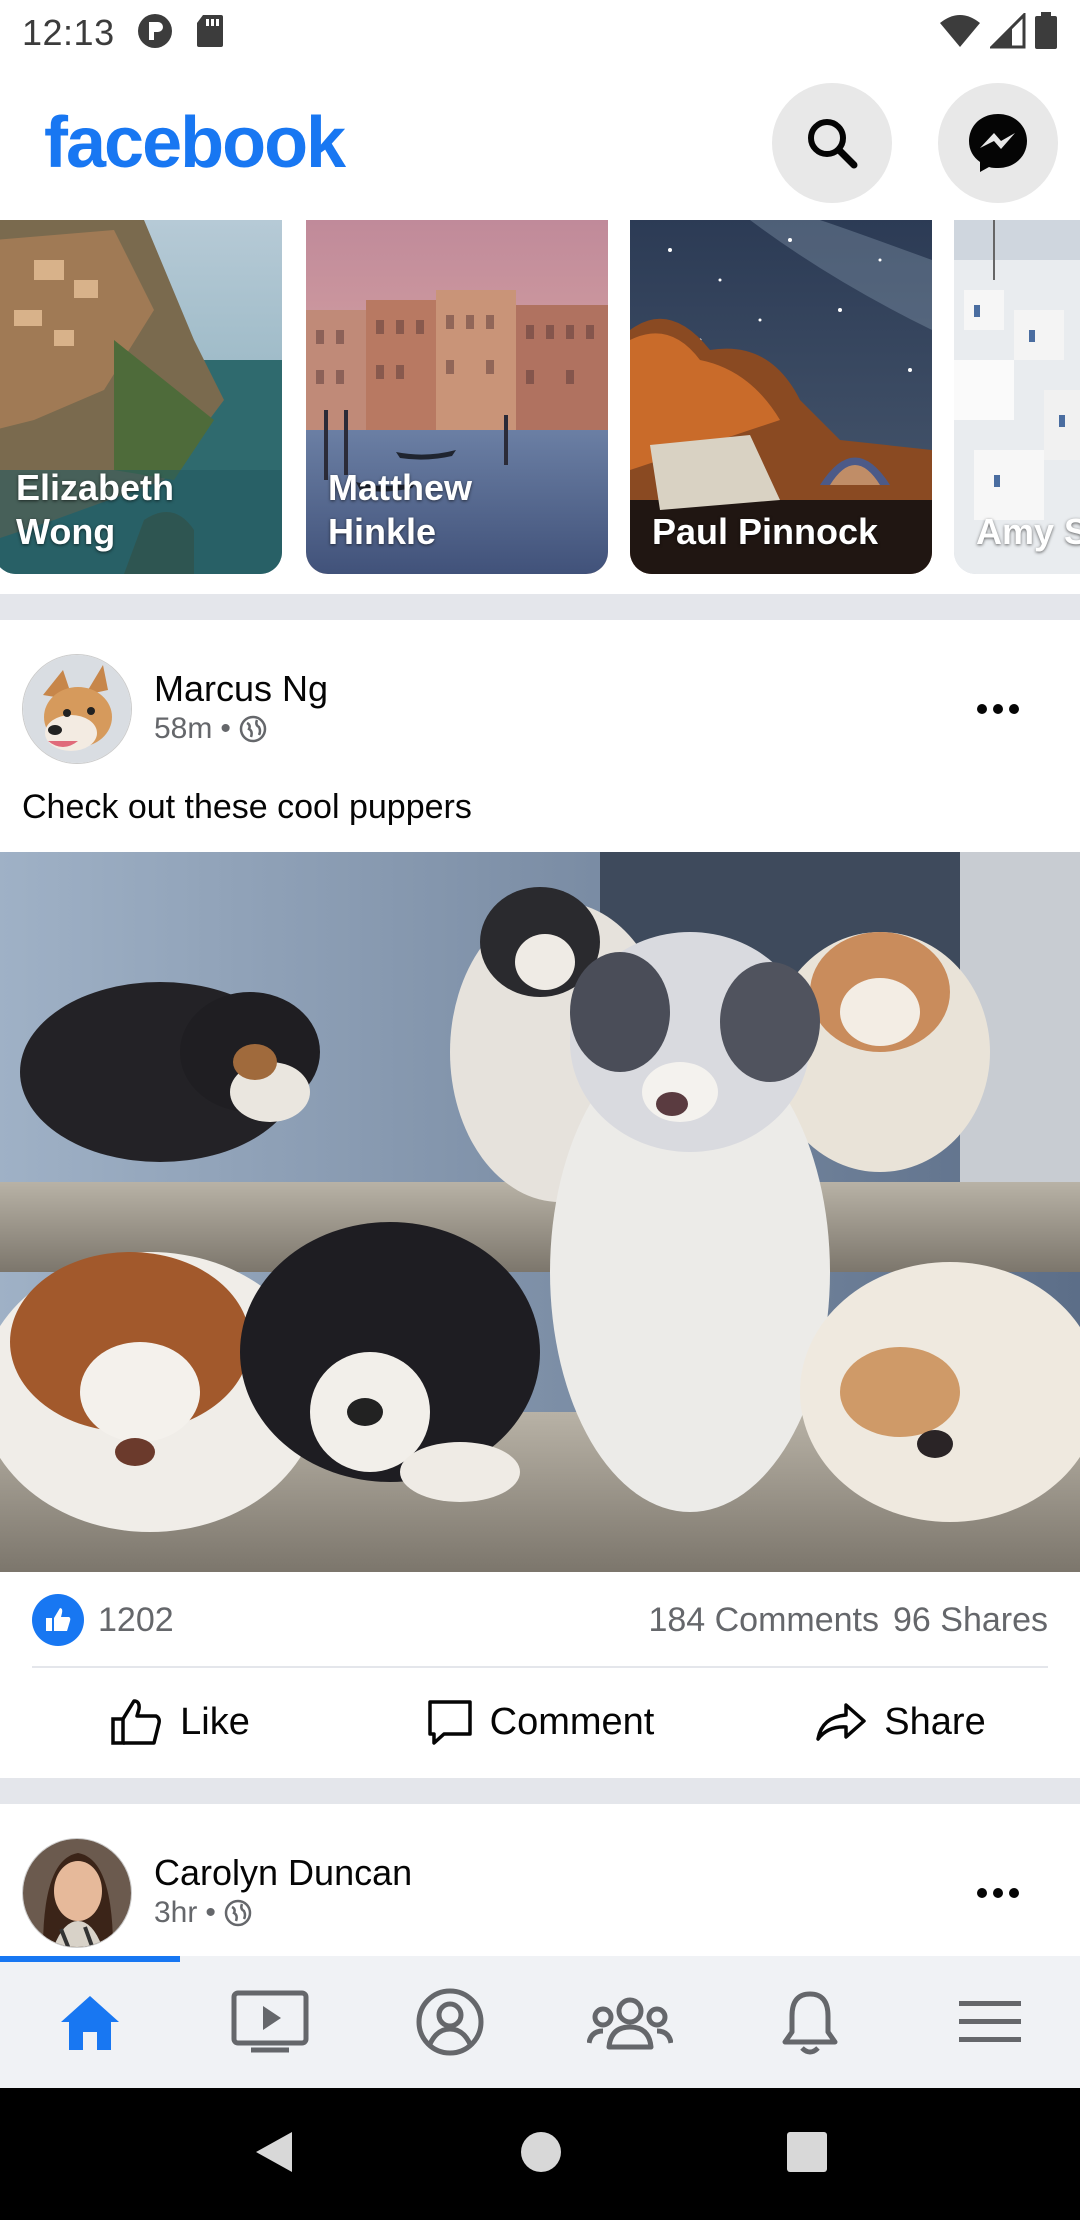 This screenshot has height=2220, width=1080. Describe the element at coordinates (540, 143) in the screenshot. I see `app-header: facebook` at that location.